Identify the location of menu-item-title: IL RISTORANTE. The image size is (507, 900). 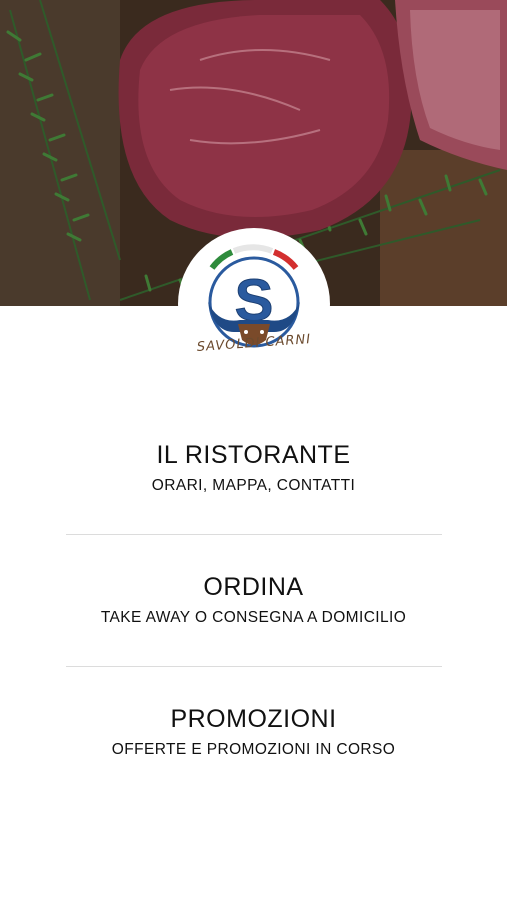
(253, 455).